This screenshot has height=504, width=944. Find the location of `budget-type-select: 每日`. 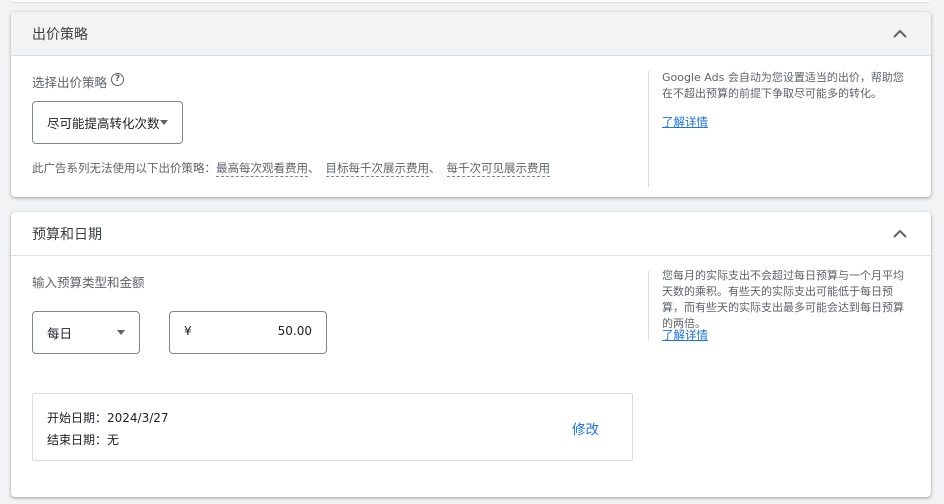

budget-type-select: 每日 is located at coordinates (86, 332).